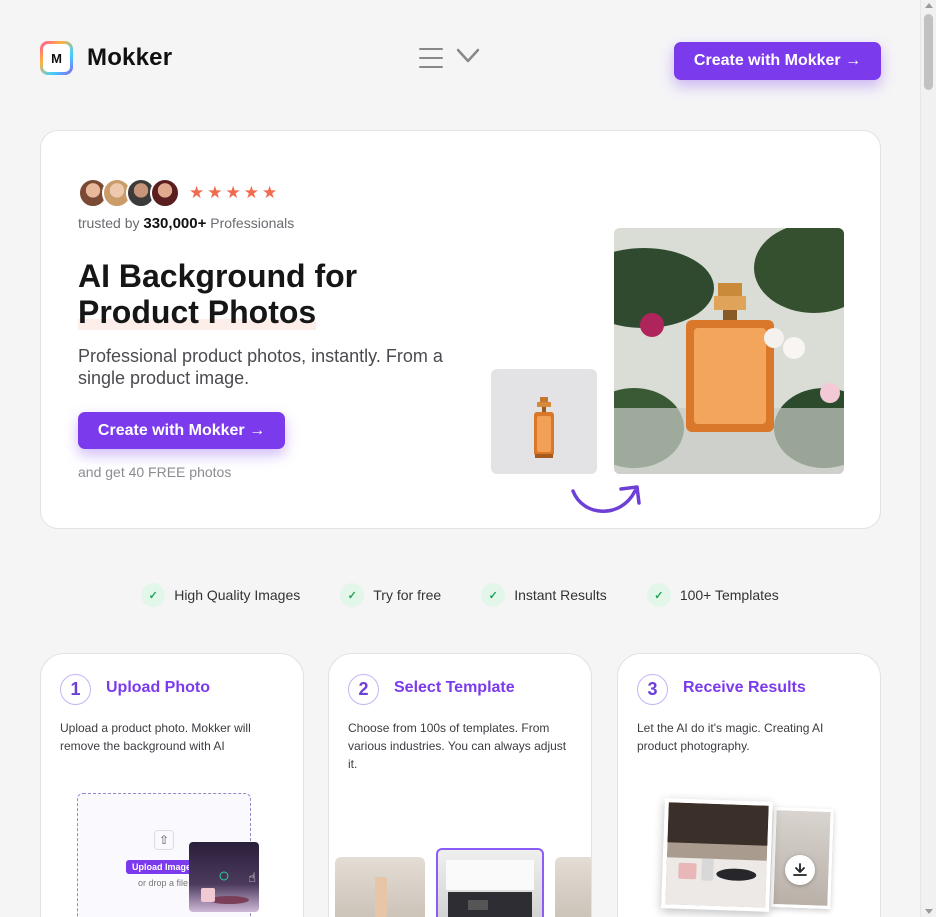 This screenshot has width=936, height=917. Describe the element at coordinates (652, 689) in the screenshot. I see `step-number: 3` at that location.